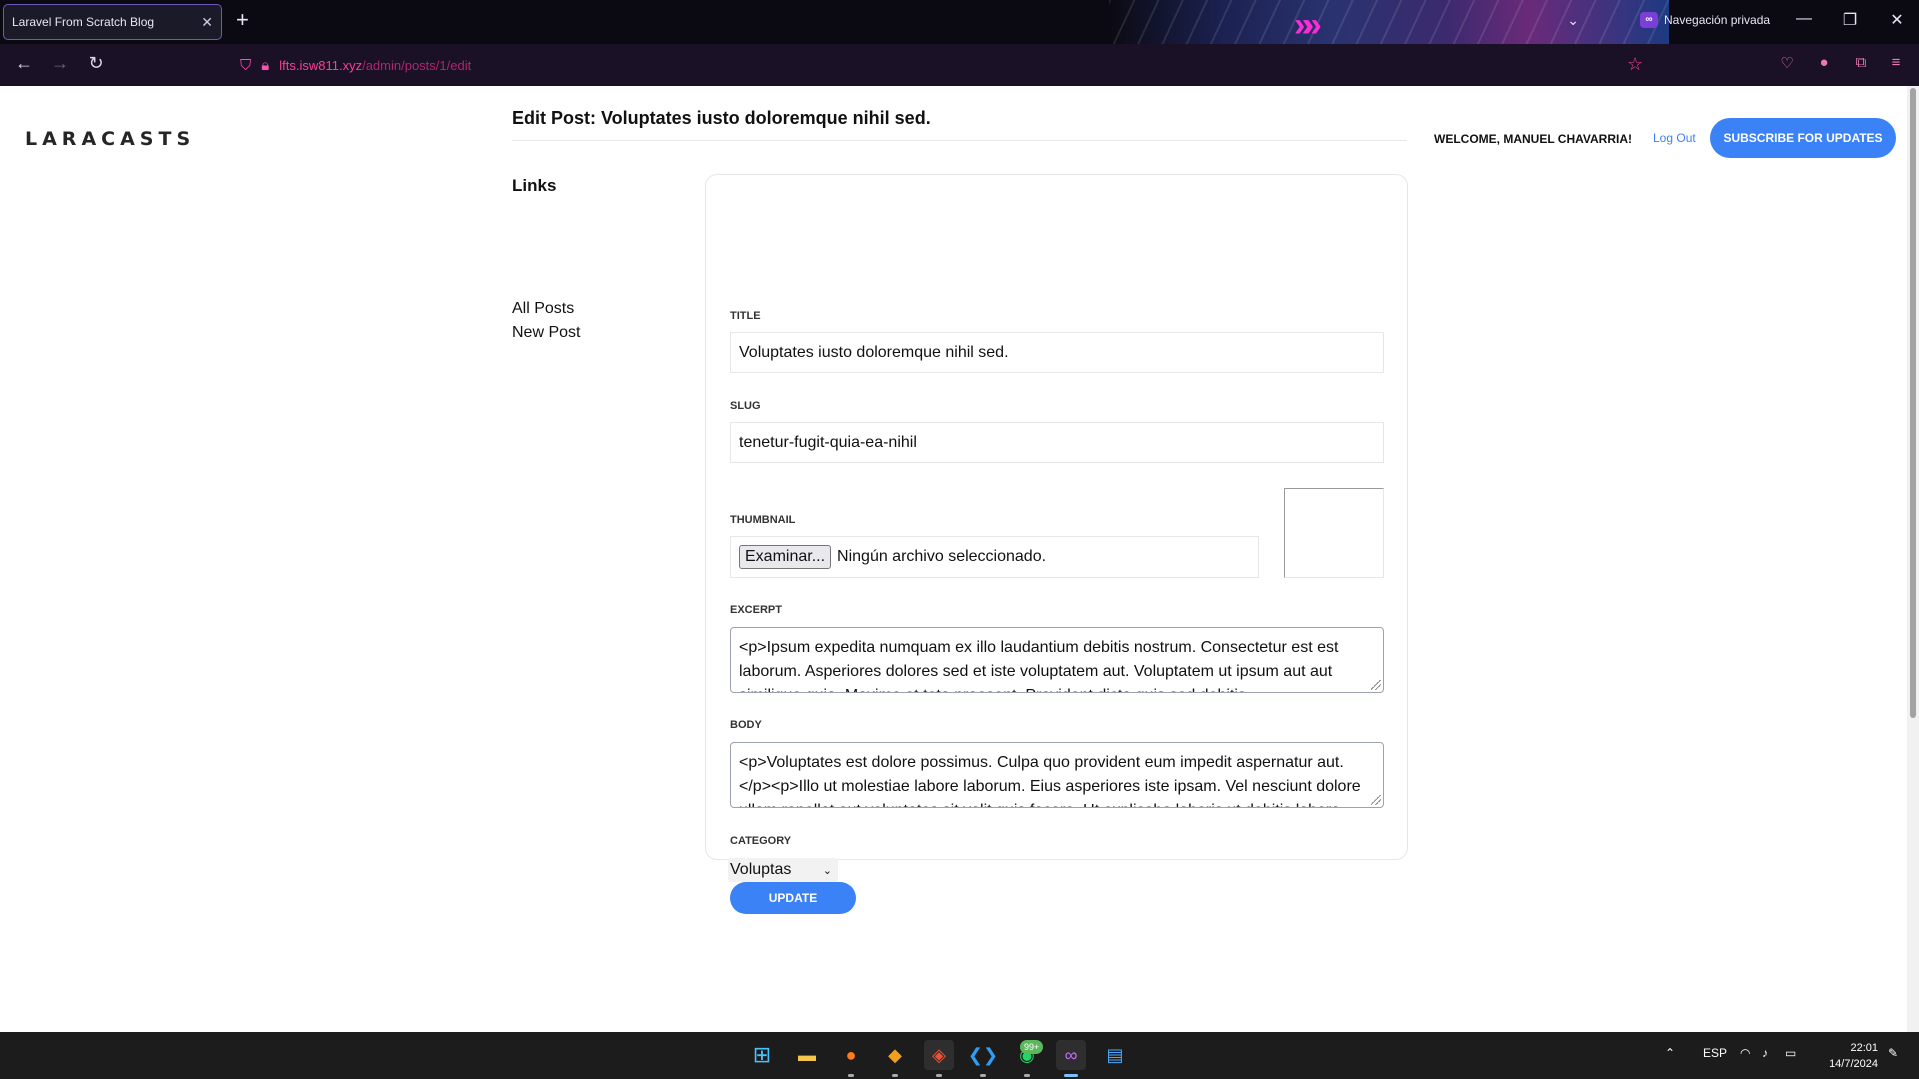  Describe the element at coordinates (762, 1055) in the screenshot. I see `windows-start-icon: ⊞` at that location.